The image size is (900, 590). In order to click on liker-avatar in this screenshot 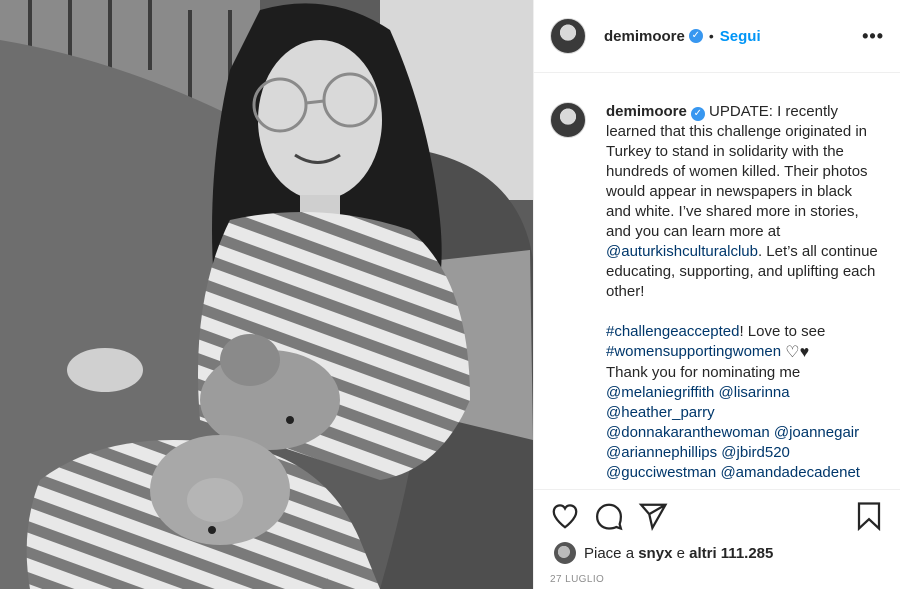, I will do `click(565, 553)`.